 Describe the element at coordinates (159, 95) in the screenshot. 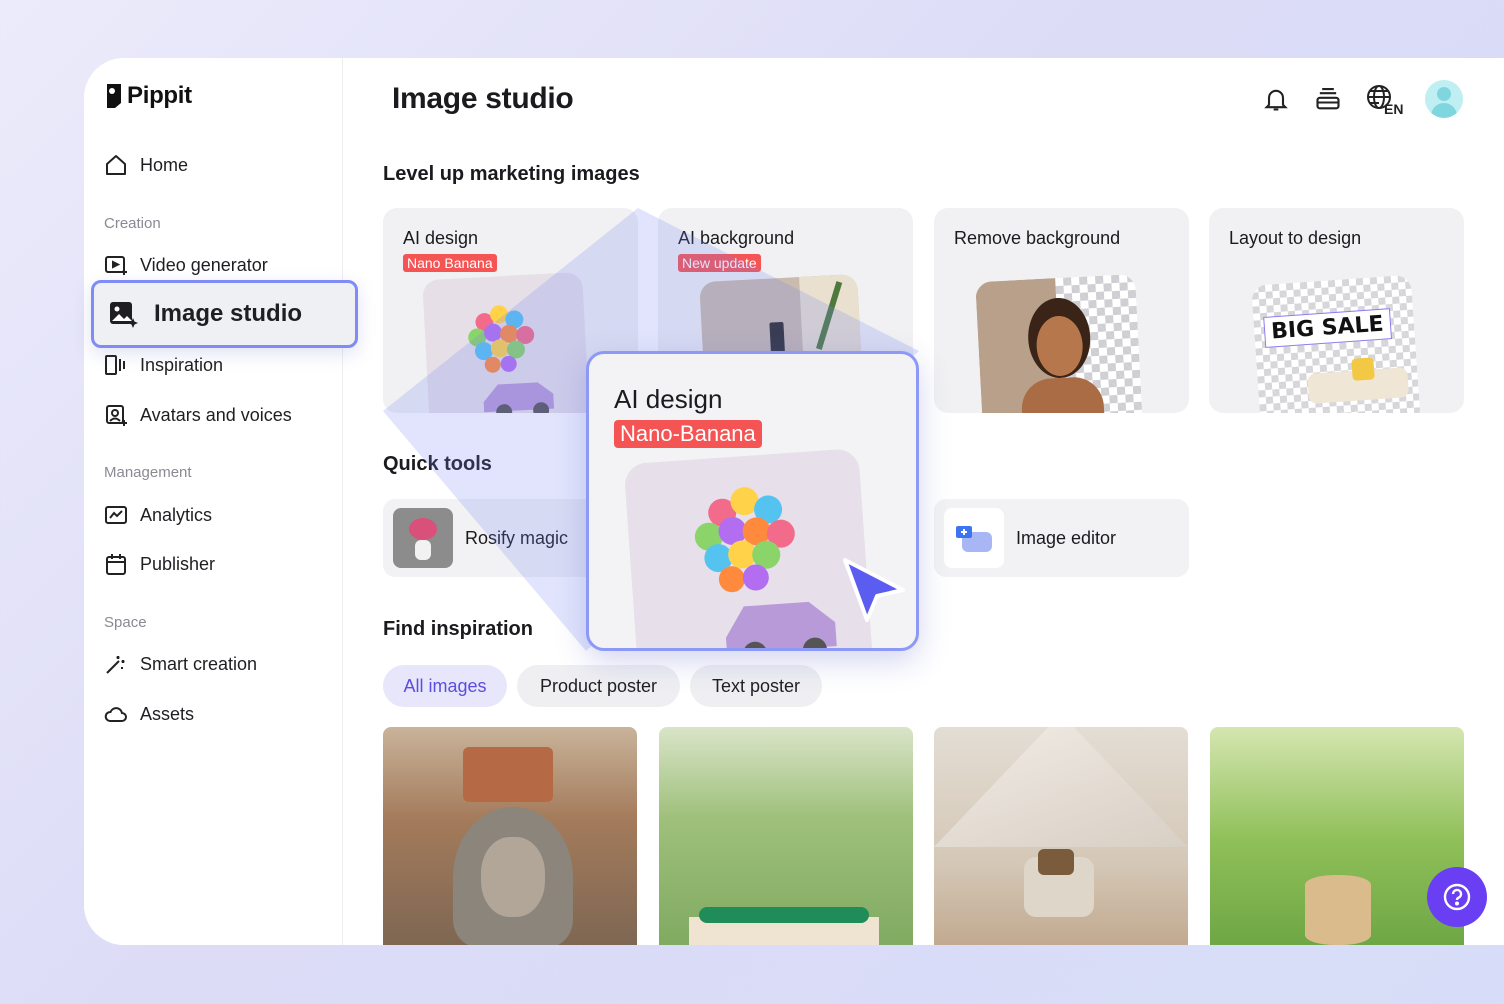

I see `app-name: Pippit` at that location.